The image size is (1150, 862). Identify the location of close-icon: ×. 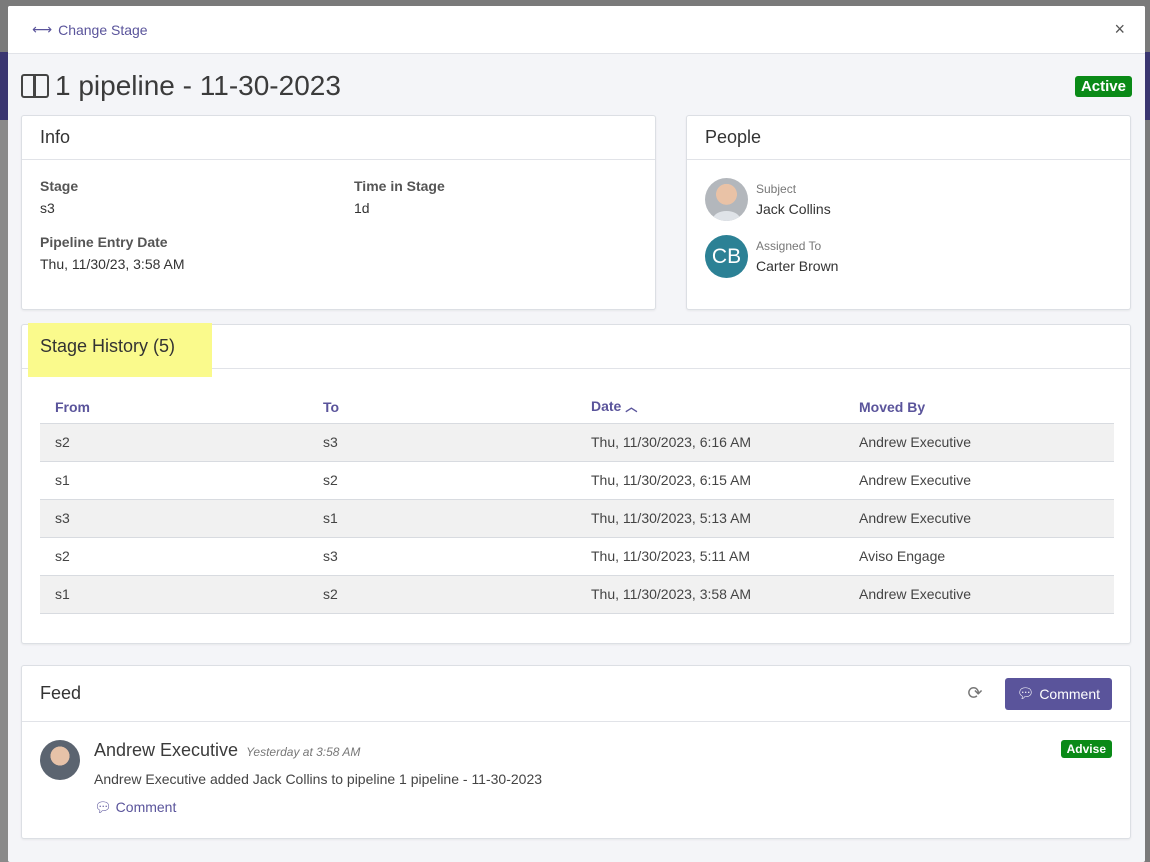
(1119, 29).